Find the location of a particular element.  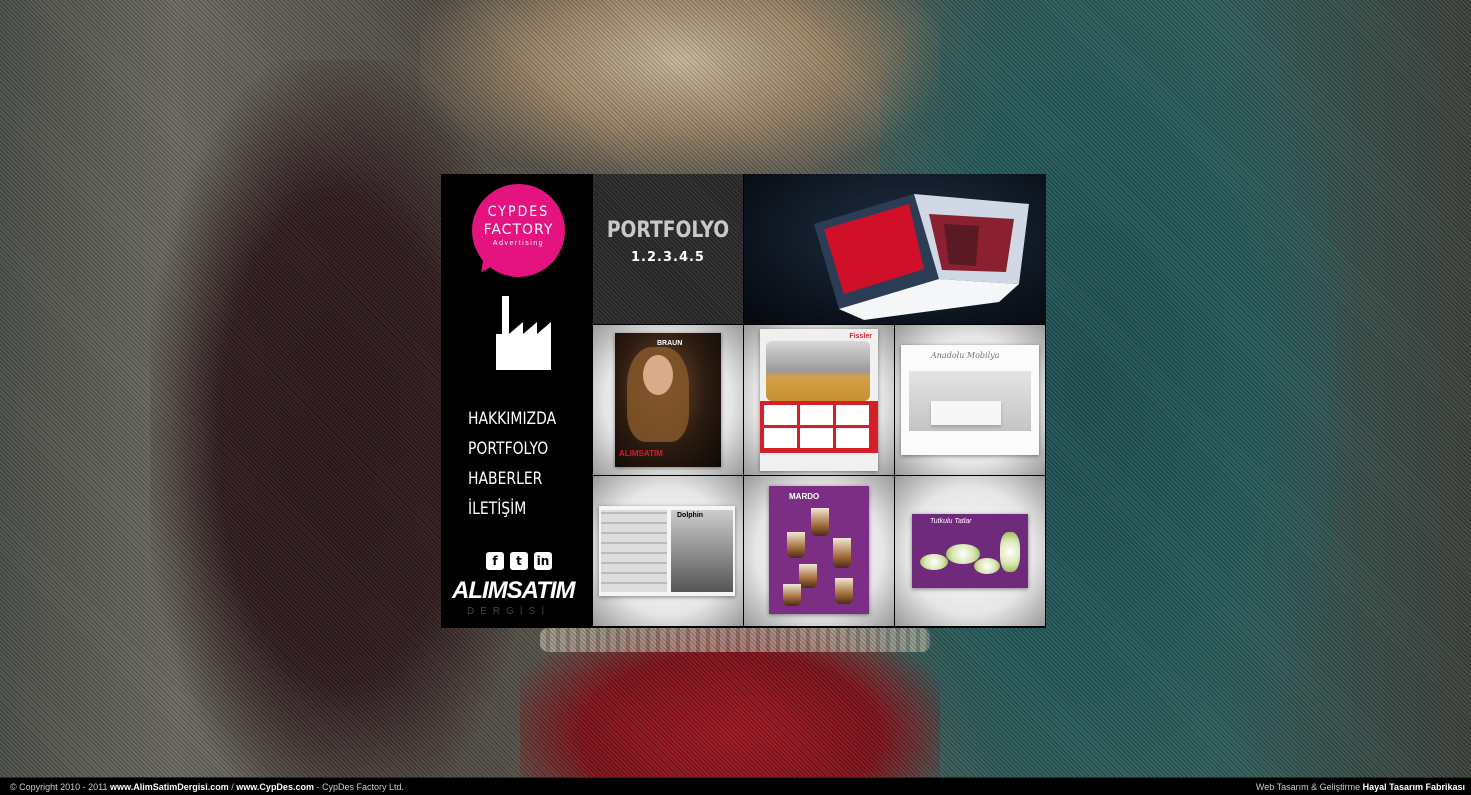

braun-brand-text: BRAUN is located at coordinates (670, 343).